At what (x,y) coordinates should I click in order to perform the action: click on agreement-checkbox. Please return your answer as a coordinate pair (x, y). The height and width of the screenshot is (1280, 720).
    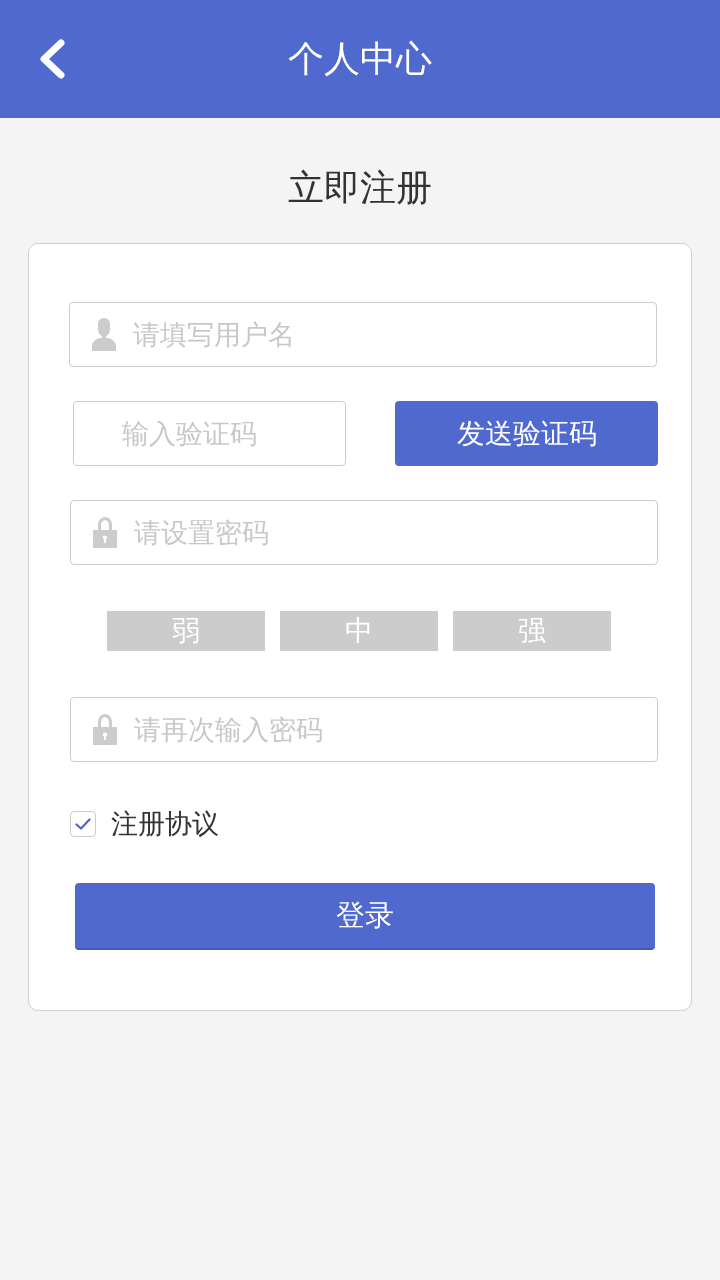
    Looking at the image, I should click on (83, 824).